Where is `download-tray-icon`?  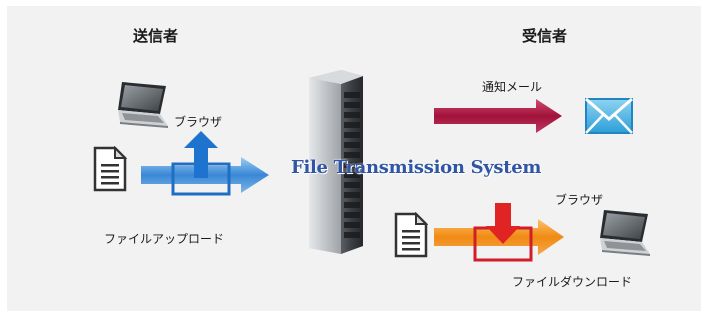 download-tray-icon is located at coordinates (503, 232).